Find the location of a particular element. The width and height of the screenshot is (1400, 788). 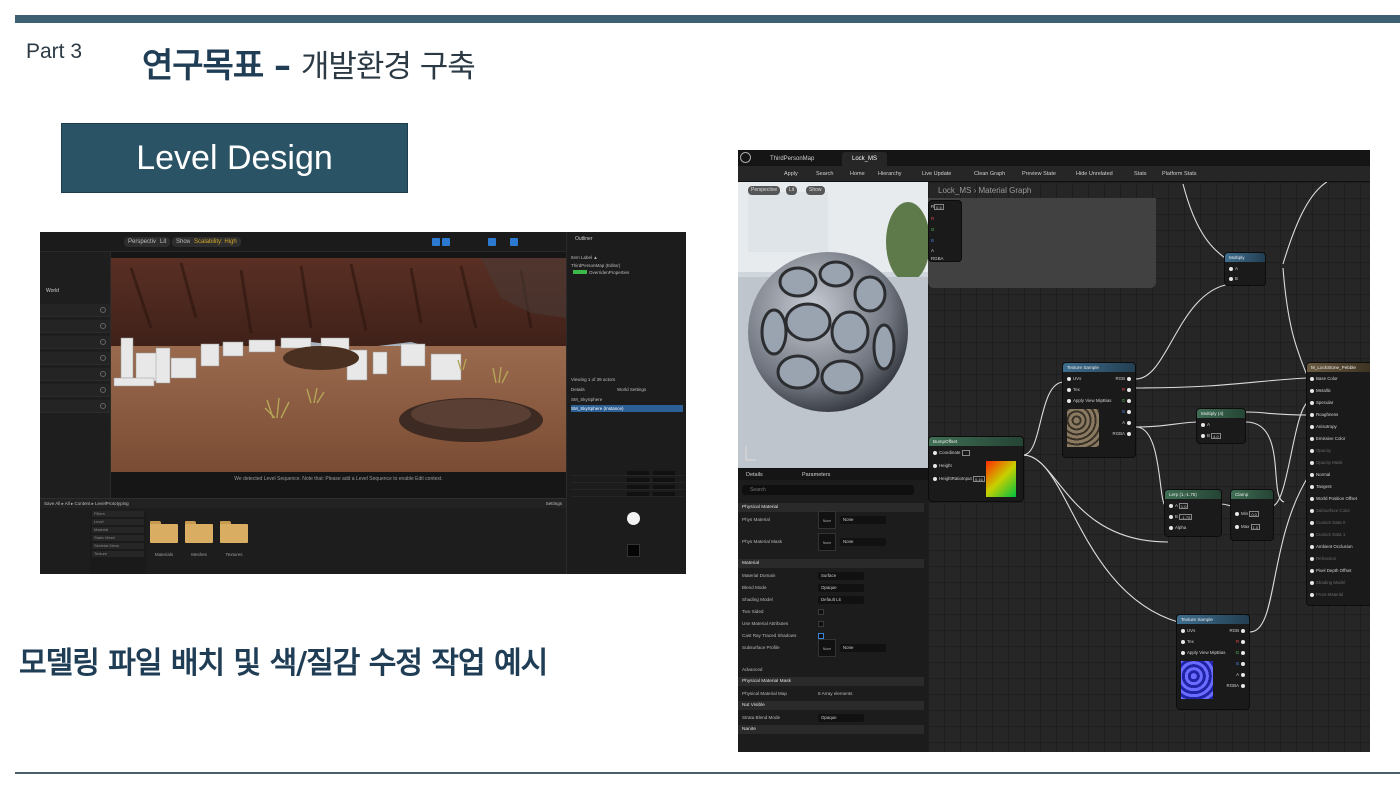

filter-item: Level is located at coordinates (118, 522).